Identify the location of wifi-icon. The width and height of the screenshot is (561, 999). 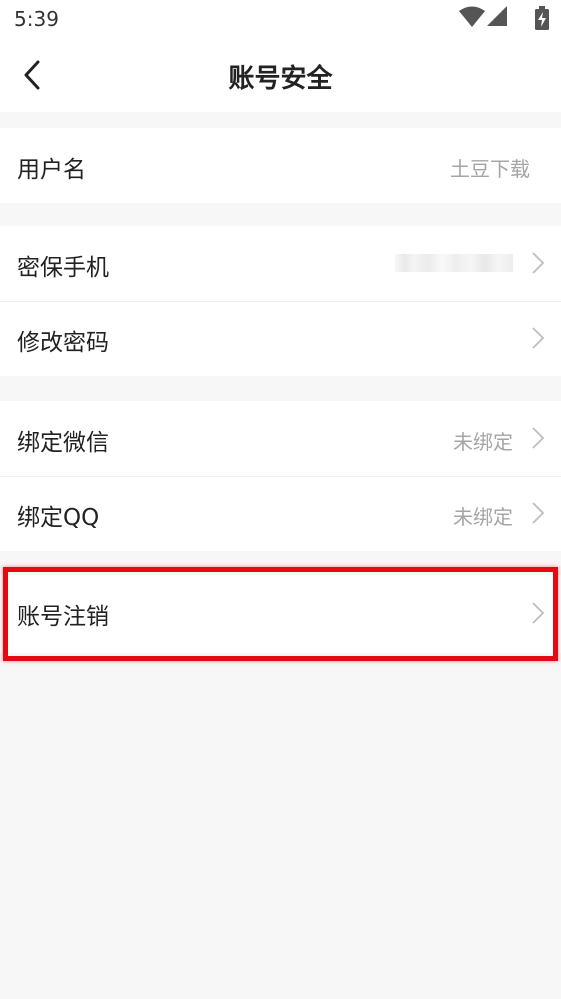
(472, 16).